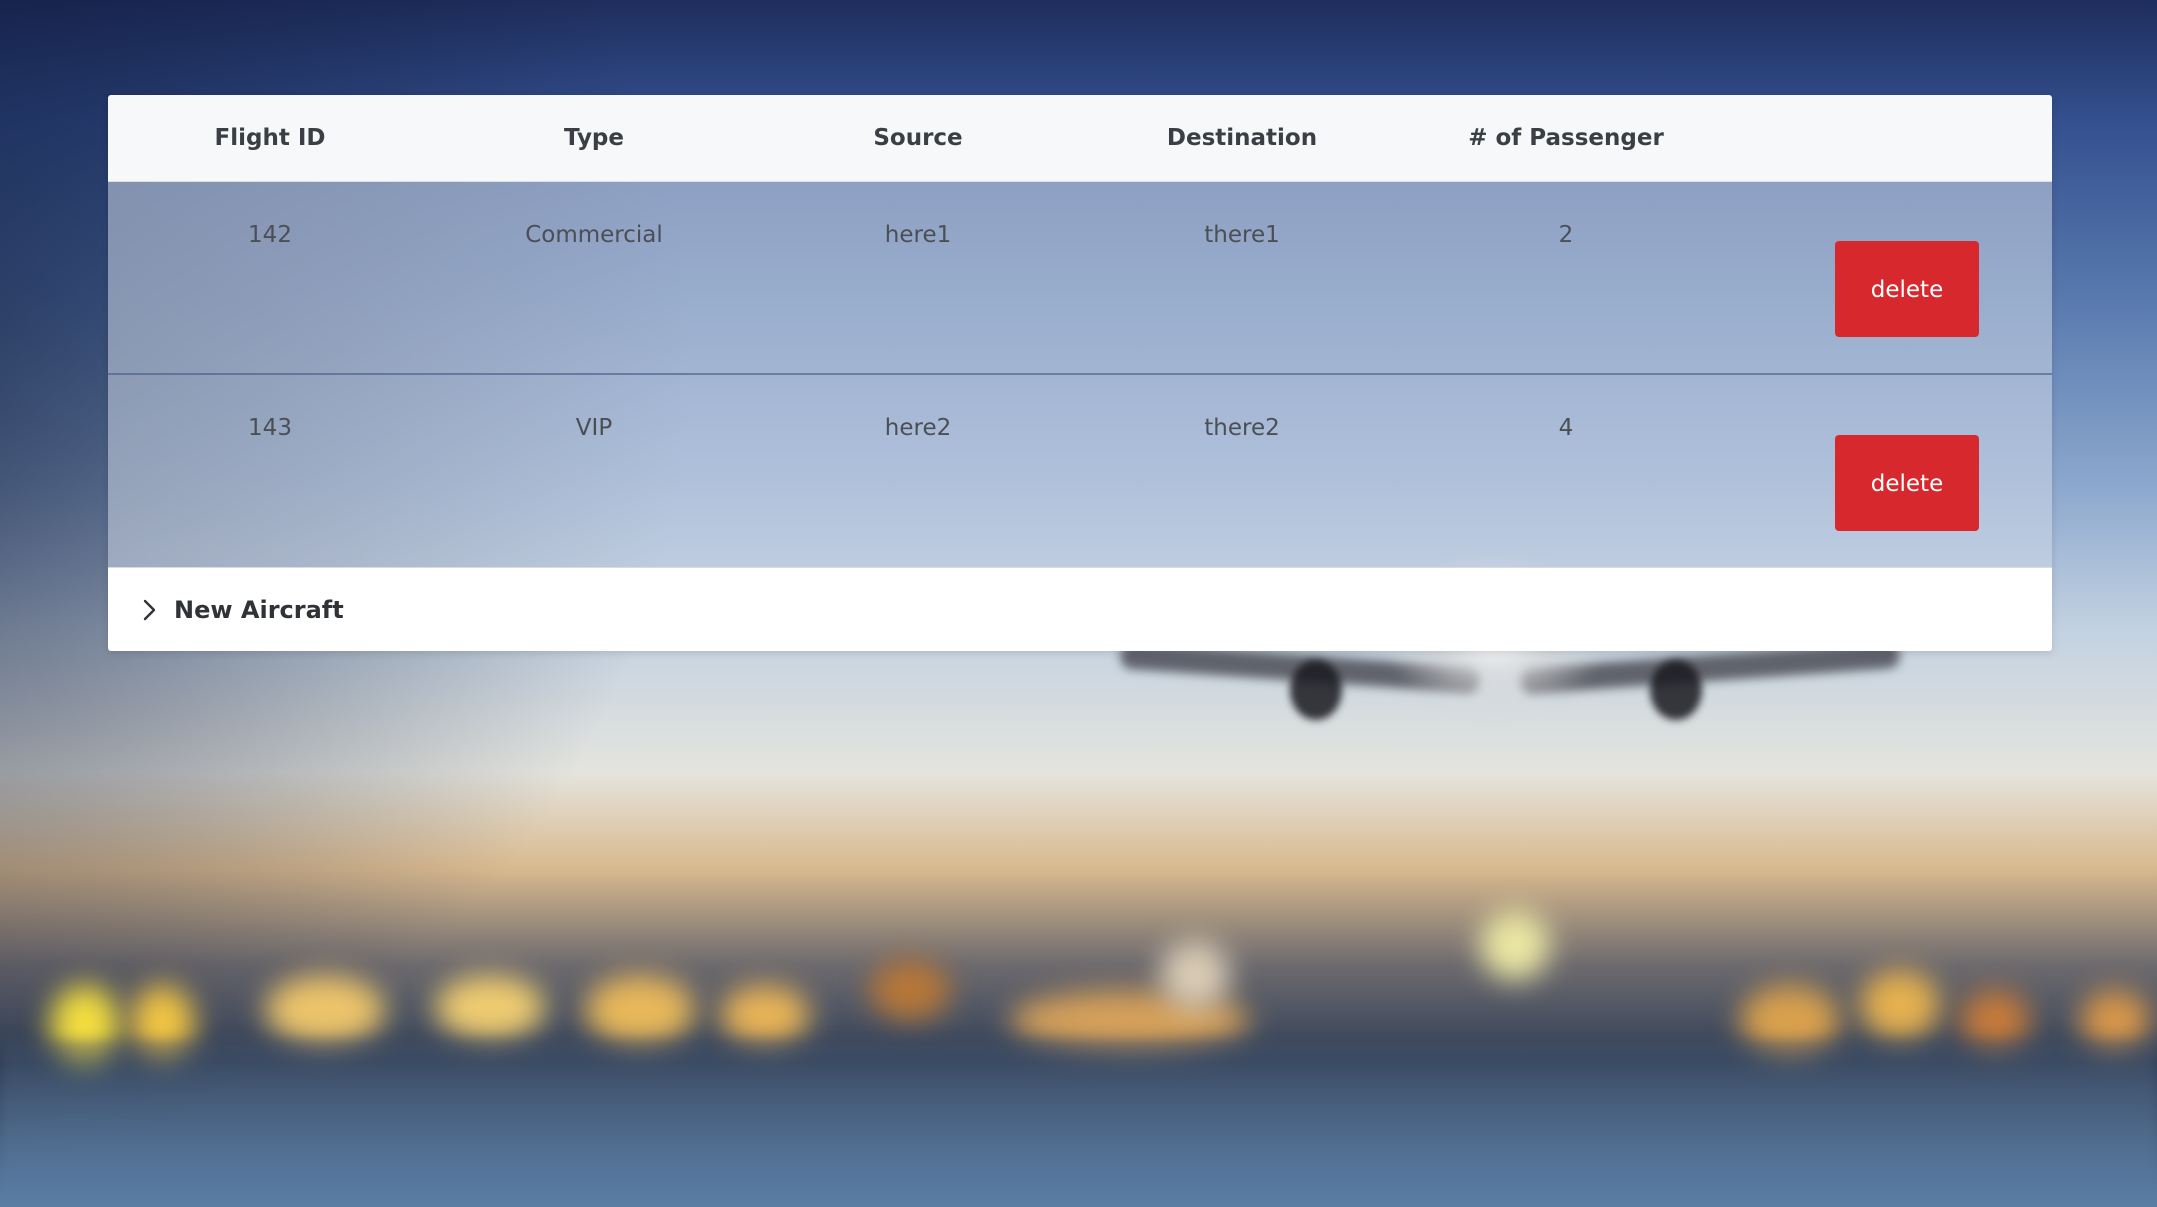  Describe the element at coordinates (1242, 234) in the screenshot. I see `cell-destination: there1` at that location.